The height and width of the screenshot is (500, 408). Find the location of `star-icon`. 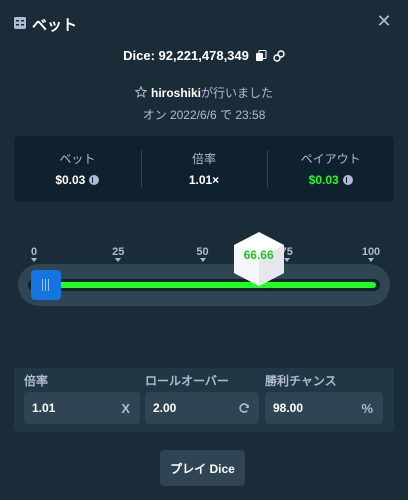

star-icon is located at coordinates (140, 92).